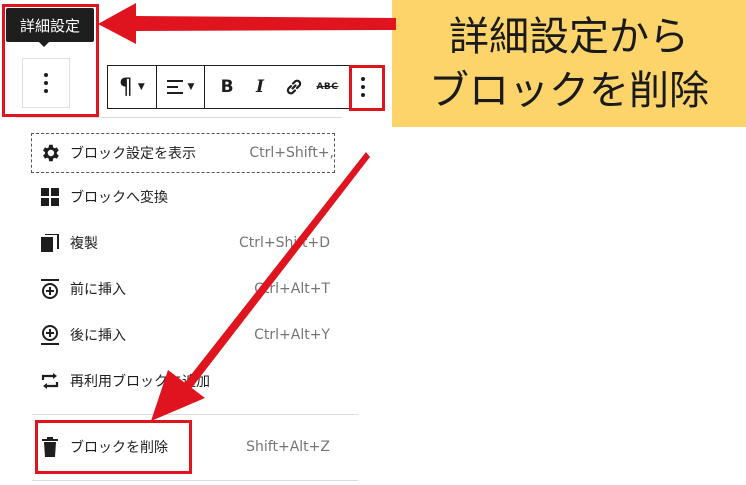 This screenshot has width=746, height=485. Describe the element at coordinates (50, 197) in the screenshot. I see `grid-icon` at that location.